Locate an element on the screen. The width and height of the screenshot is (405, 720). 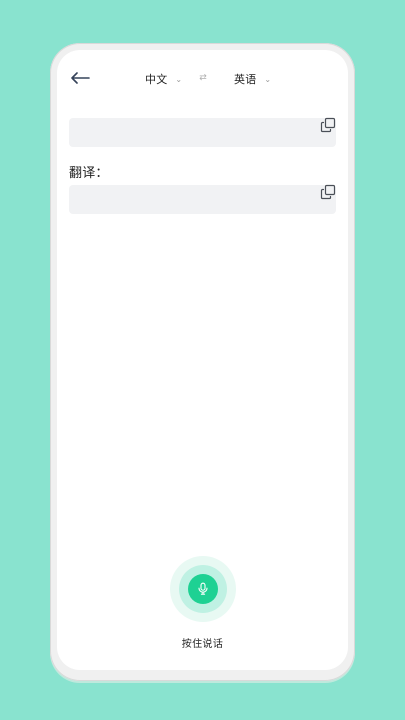
hold-to-talk-label: 按住说话 is located at coordinates (202, 644).